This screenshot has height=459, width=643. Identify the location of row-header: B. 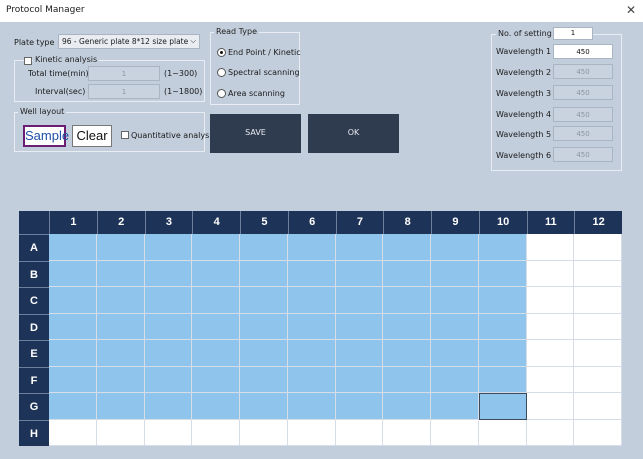
(34, 273).